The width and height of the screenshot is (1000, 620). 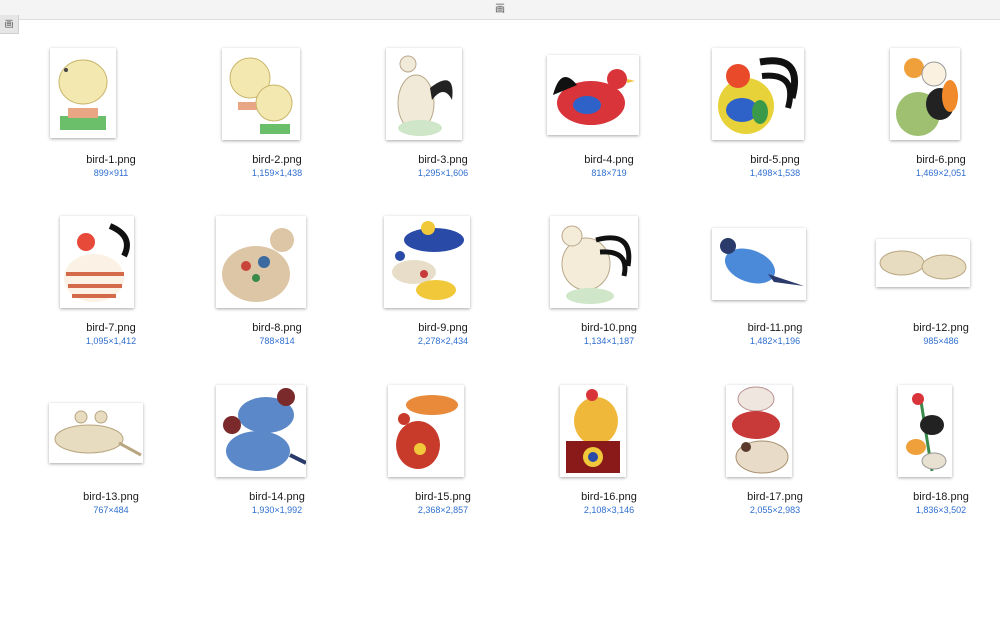 What do you see at coordinates (609, 341) in the screenshot?
I see `file-dimensions: 1,134×1,187` at bounding box center [609, 341].